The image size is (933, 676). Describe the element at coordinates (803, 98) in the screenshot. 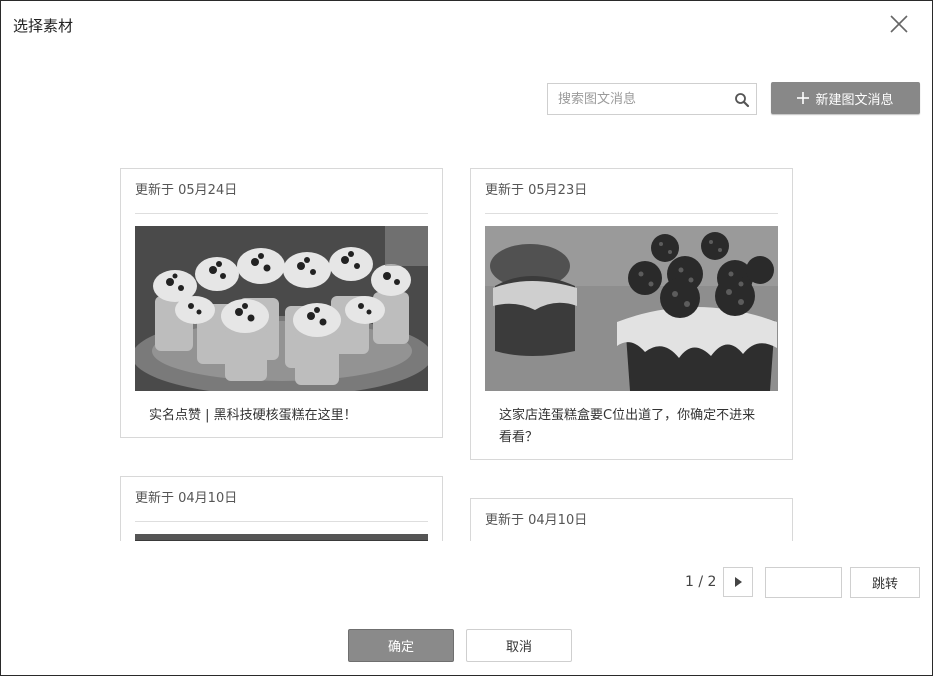

I see `plus-icon` at that location.